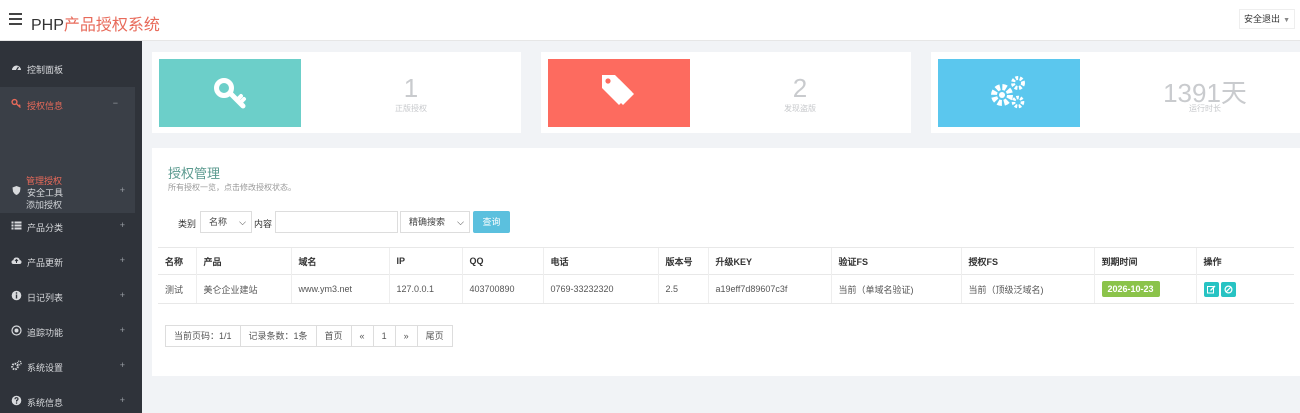 The width and height of the screenshot is (1300, 413). I want to click on cell-upgrade-key: a19eff7d89607c3f, so click(769, 289).